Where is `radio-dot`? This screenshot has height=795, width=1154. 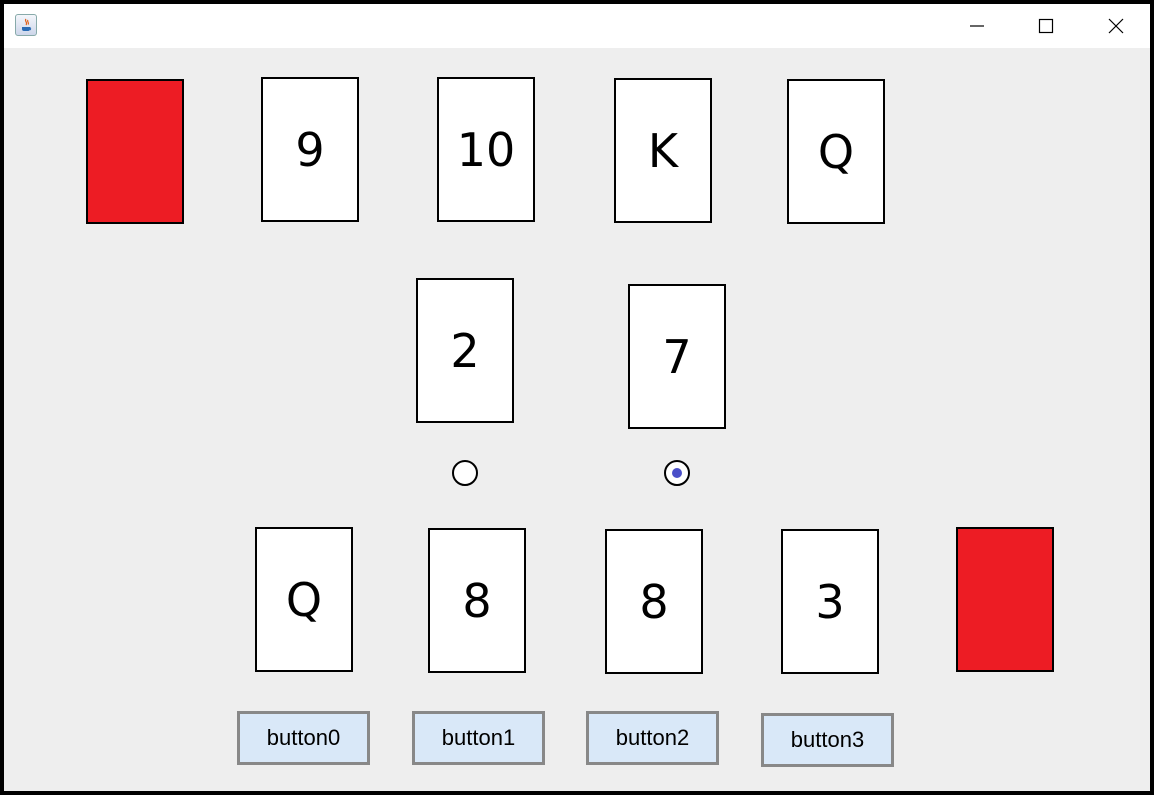
radio-dot is located at coordinates (677, 473).